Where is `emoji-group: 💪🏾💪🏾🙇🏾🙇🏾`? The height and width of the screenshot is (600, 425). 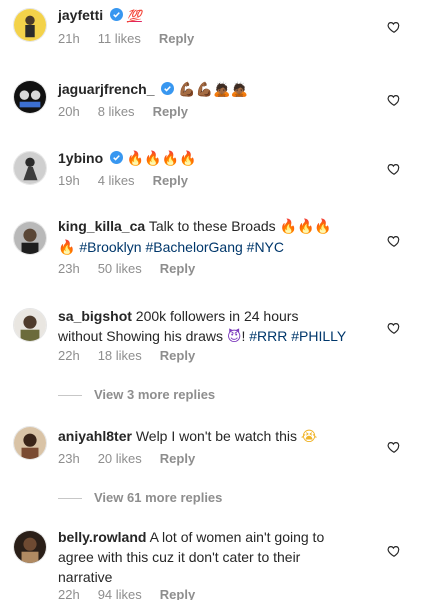
emoji-group: 💪🏾💪🏾🙇🏾🙇🏾 is located at coordinates (213, 90).